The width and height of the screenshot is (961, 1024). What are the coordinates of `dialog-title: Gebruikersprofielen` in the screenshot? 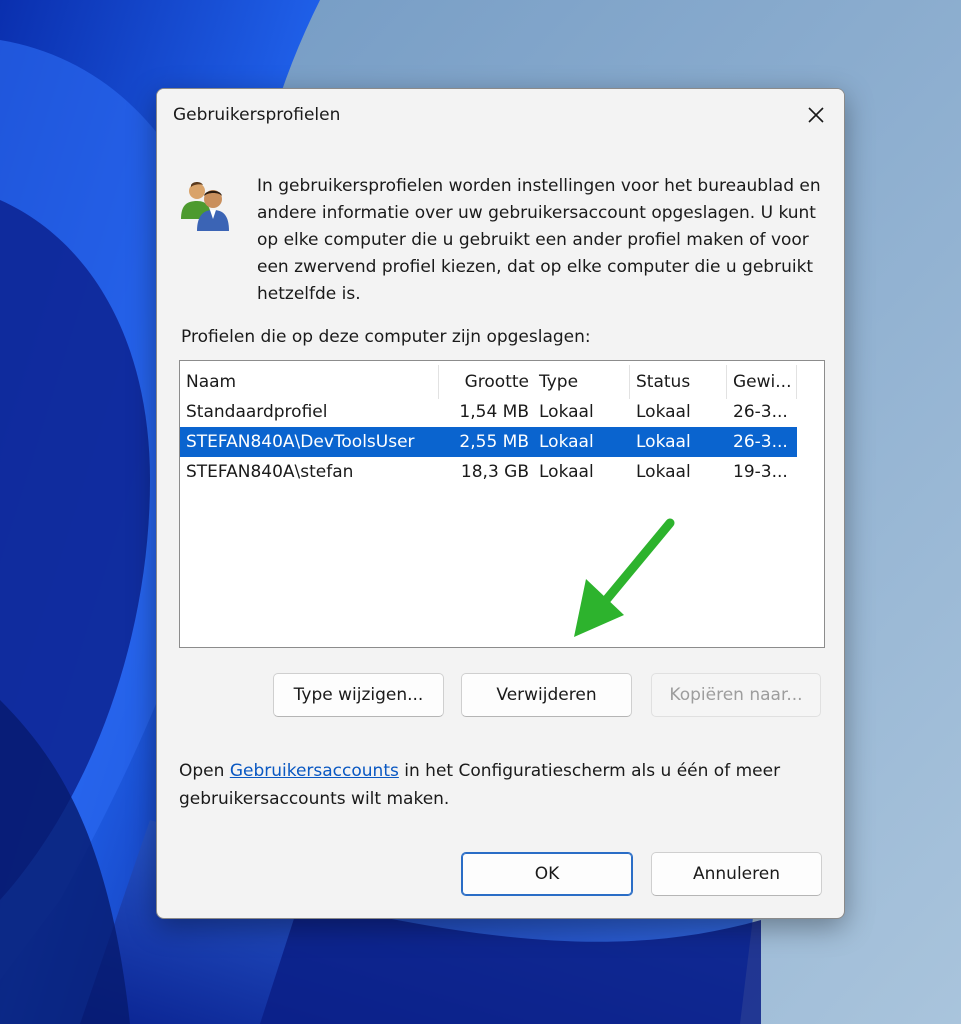 It's located at (257, 115).